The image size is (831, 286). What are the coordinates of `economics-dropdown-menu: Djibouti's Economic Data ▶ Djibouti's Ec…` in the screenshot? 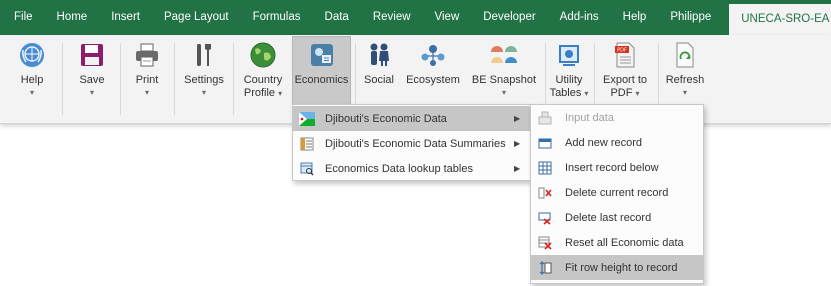 It's located at (411, 142).